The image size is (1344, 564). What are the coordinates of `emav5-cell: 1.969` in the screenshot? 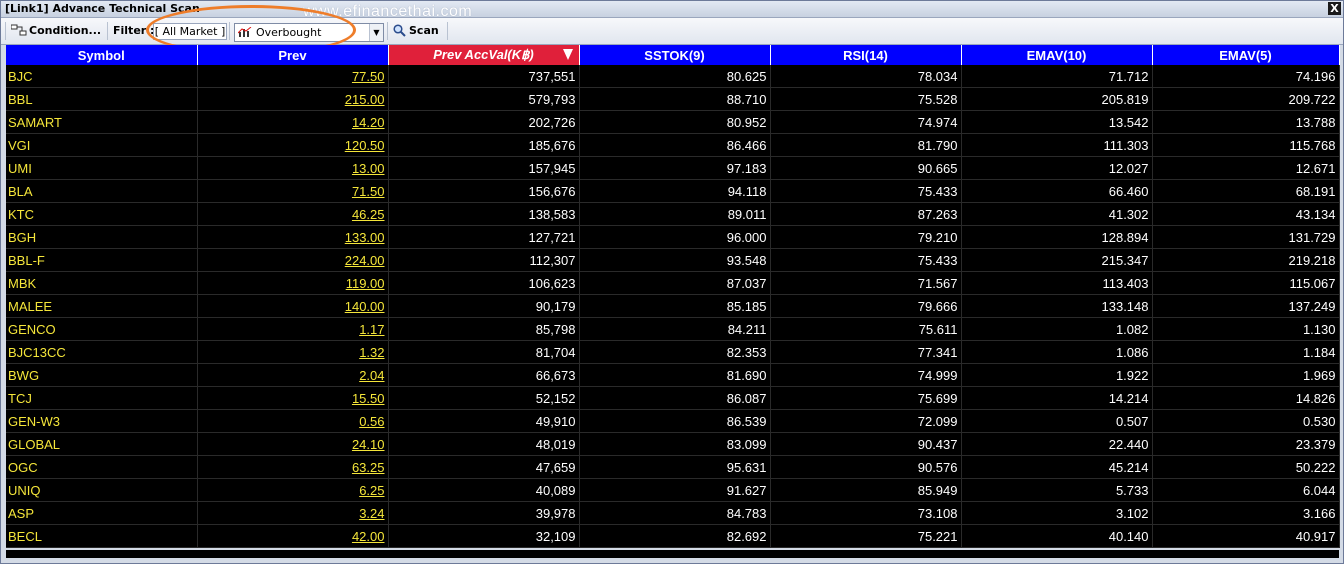 It's located at (1246, 375).